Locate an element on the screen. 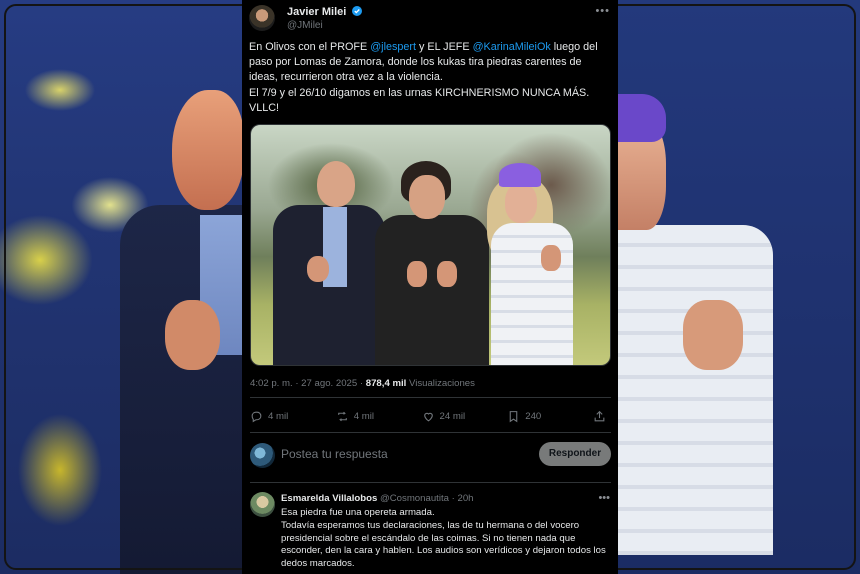  photo-person-right-thumb is located at coordinates (551, 258).